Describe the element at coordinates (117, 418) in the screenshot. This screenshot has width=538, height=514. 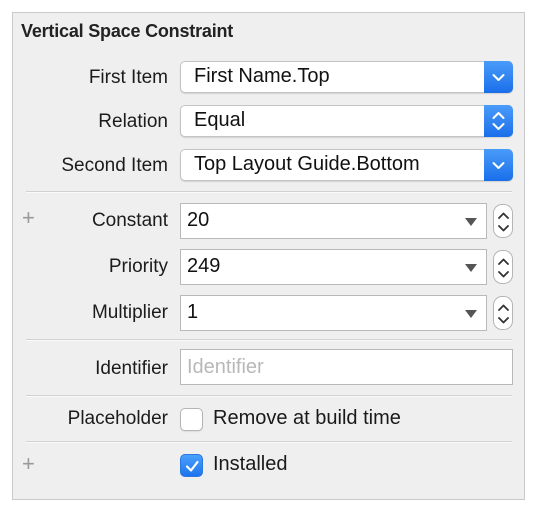
I see `placeholder-label: Placeholder` at that location.